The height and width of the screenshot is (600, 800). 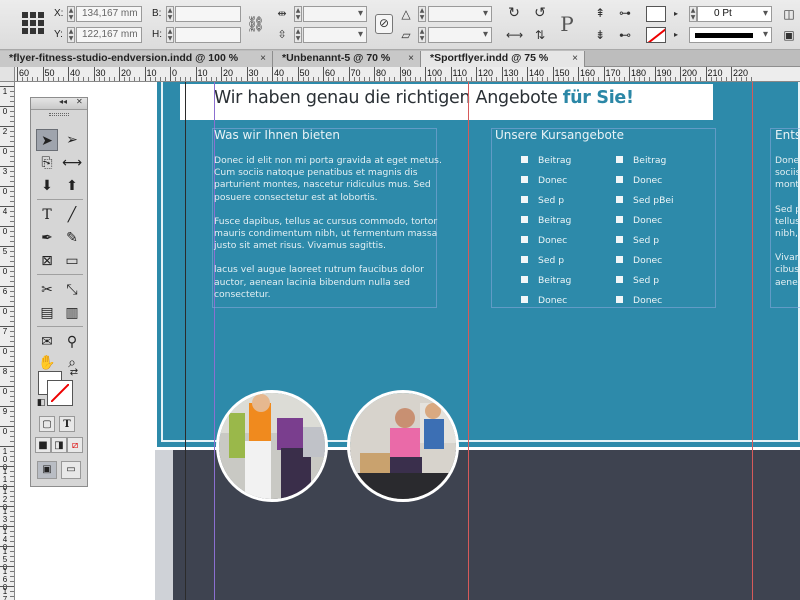 What do you see at coordinates (625, 13) in the screenshot?
I see `select-previous-icon: ⊶` at bounding box center [625, 13].